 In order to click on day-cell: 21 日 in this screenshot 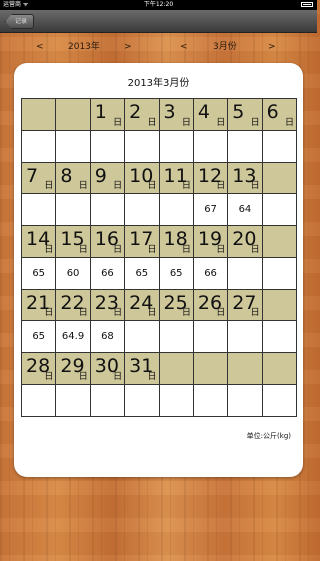, I will do `click(39, 305)`.